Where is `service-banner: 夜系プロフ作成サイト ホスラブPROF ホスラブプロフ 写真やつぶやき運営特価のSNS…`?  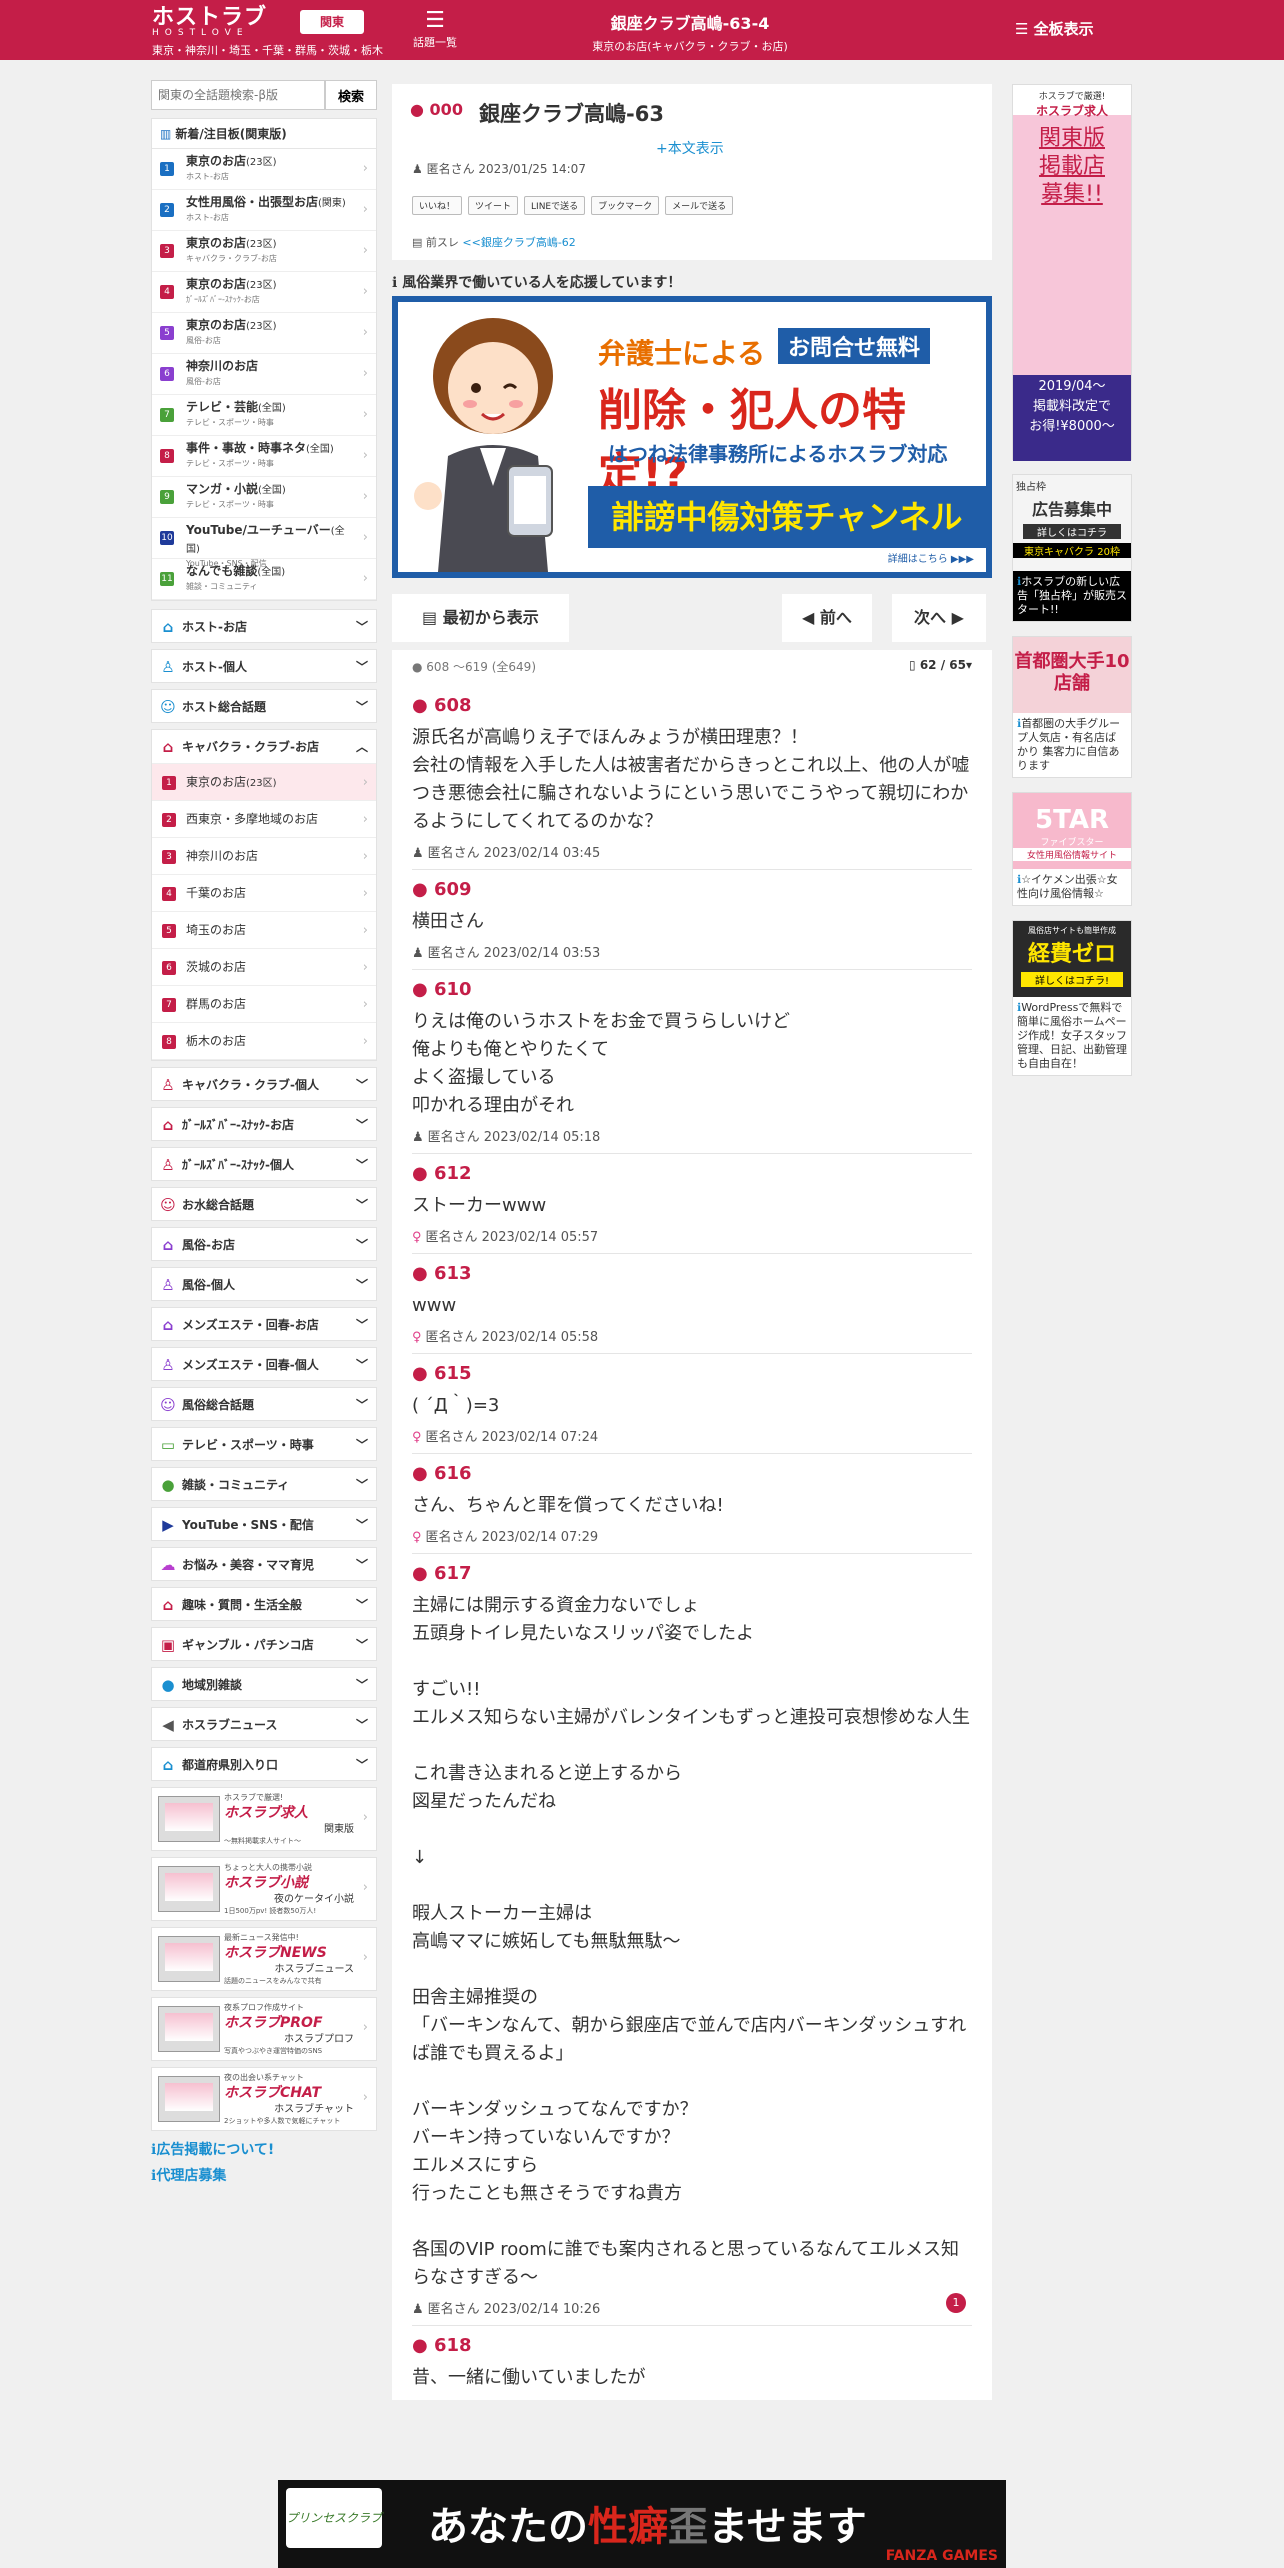
service-banner: 夜系プロフ作成サイト ホスラブPROF ホスラブプロフ 写真やつぶやき運営特価のSNS… is located at coordinates (264, 2029).